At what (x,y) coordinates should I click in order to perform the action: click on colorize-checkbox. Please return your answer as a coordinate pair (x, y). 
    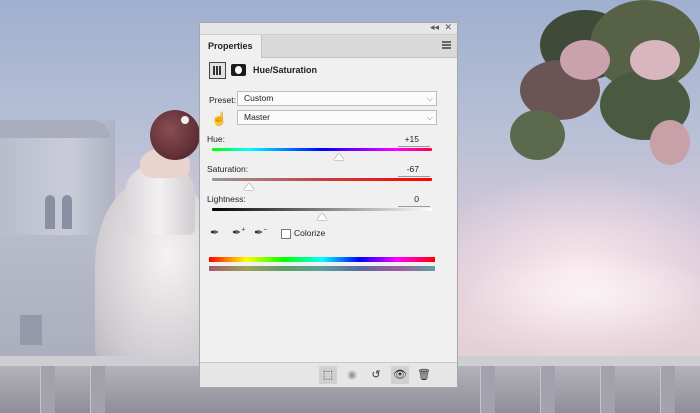
    Looking at the image, I should click on (286, 234).